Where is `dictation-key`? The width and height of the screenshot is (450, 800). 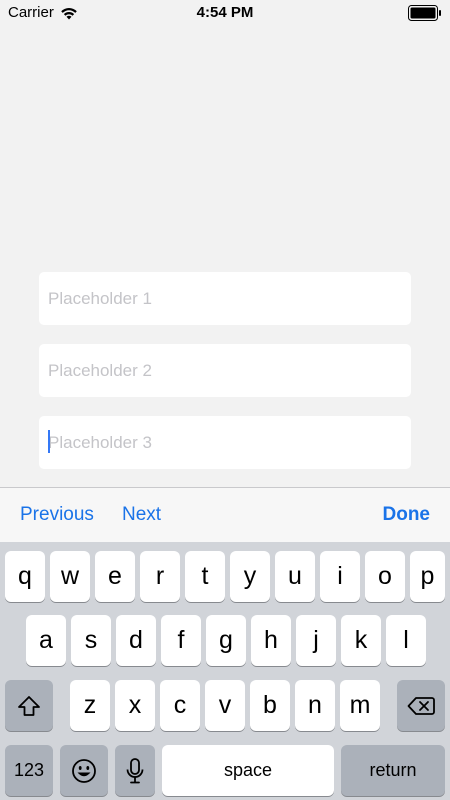
dictation-key is located at coordinates (135, 770).